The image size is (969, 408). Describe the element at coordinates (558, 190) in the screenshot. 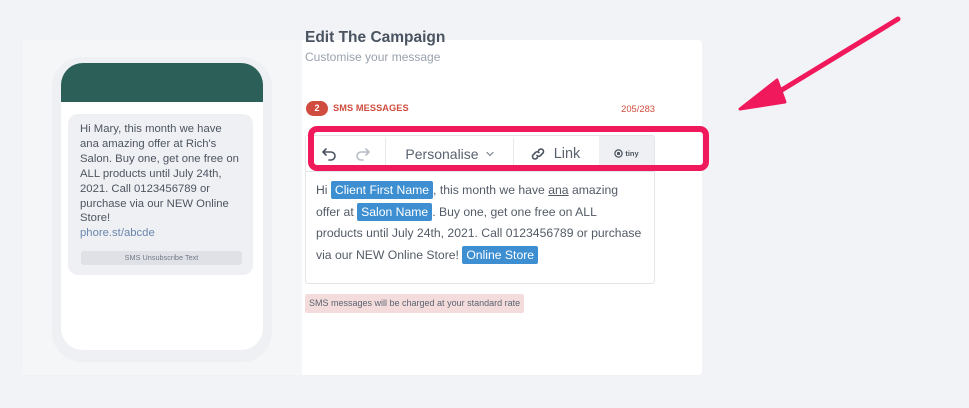

I see `spellcheck-word: ana` at that location.